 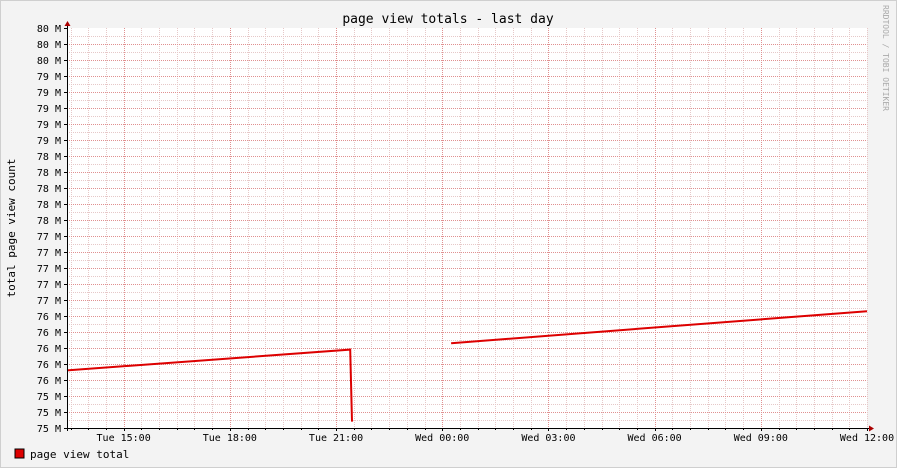 I want to click on x-tick-label: Wed 09:00, so click(x=761, y=438).